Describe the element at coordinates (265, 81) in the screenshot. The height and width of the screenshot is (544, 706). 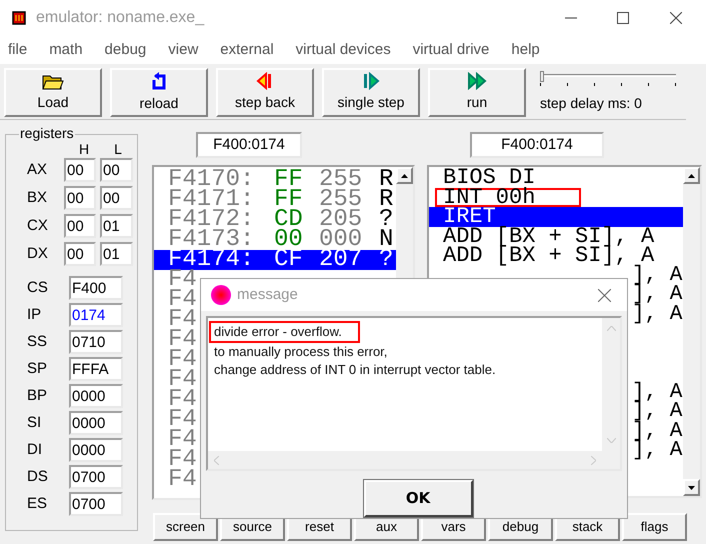
I see `step-back-icon` at that location.